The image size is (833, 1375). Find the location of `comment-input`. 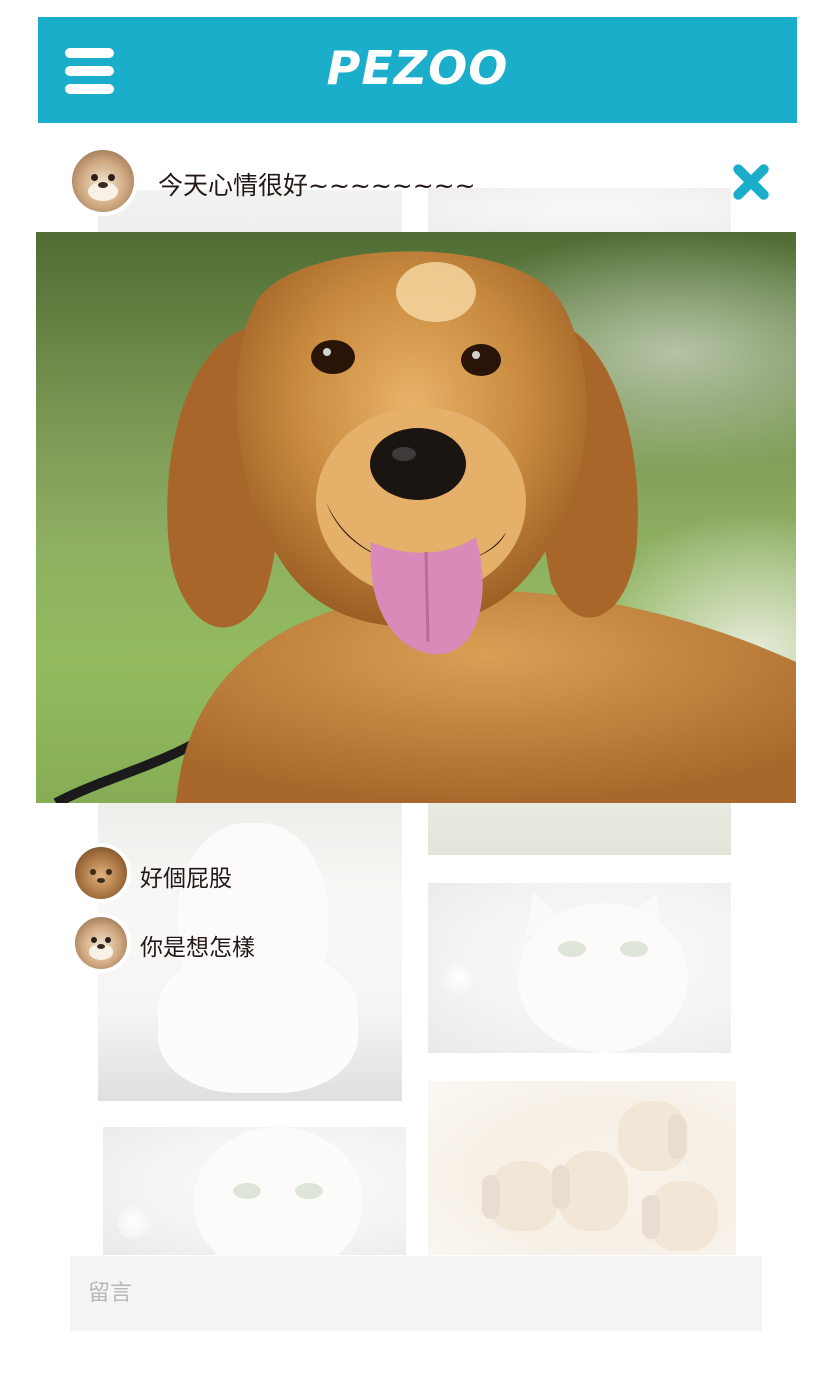

comment-input is located at coordinates (416, 1293).